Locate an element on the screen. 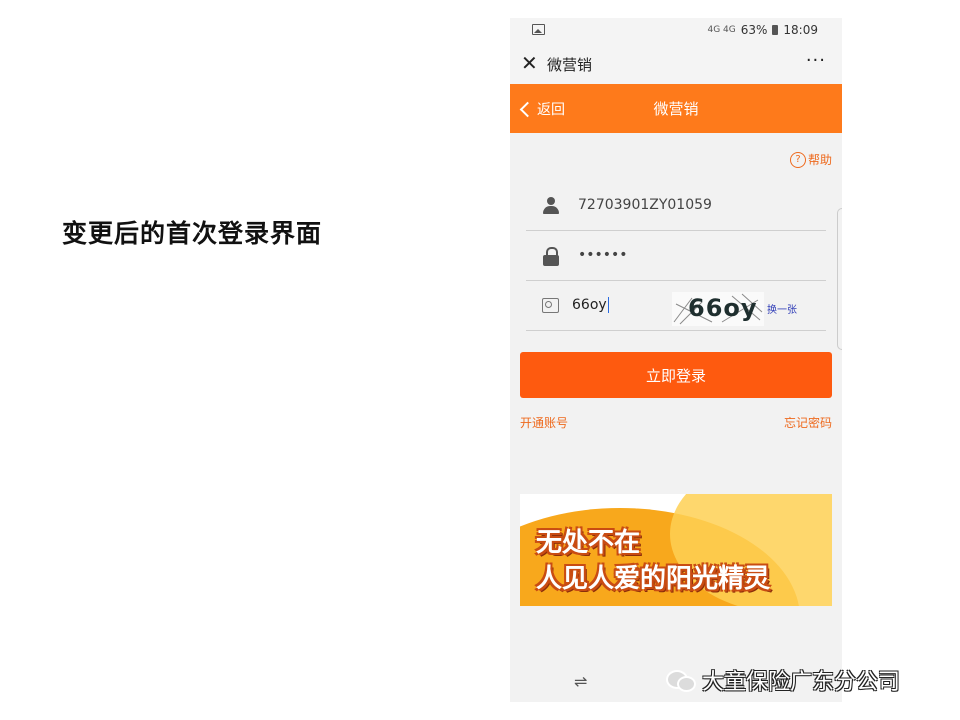  captcha-input: 66oy is located at coordinates (590, 305).